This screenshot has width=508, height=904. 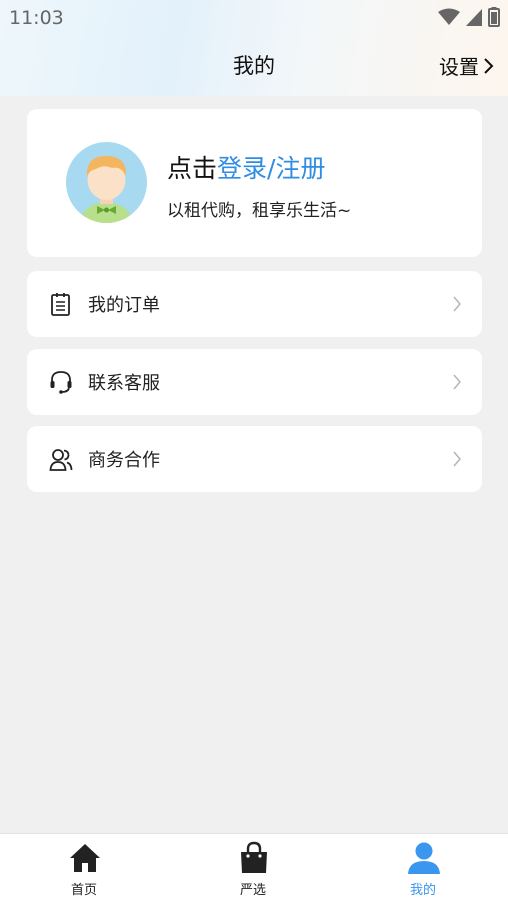 I want to click on bottom-tab-bar: 首页 严选 我的, so click(x=254, y=868).